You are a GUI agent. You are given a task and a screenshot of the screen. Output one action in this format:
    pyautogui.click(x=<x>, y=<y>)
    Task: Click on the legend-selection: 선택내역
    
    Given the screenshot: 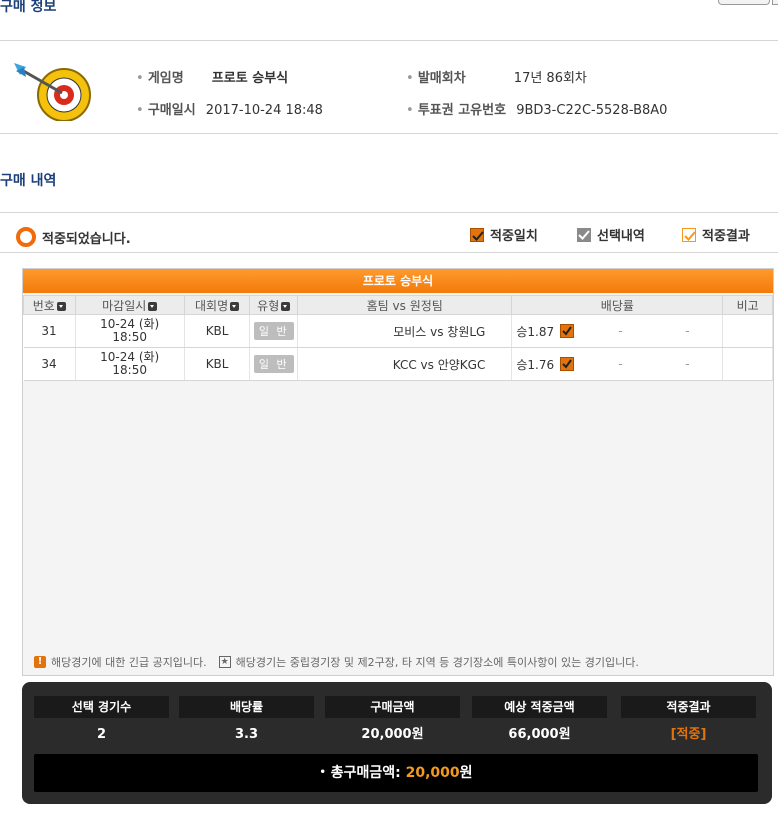 What is the action you would take?
    pyautogui.click(x=611, y=234)
    